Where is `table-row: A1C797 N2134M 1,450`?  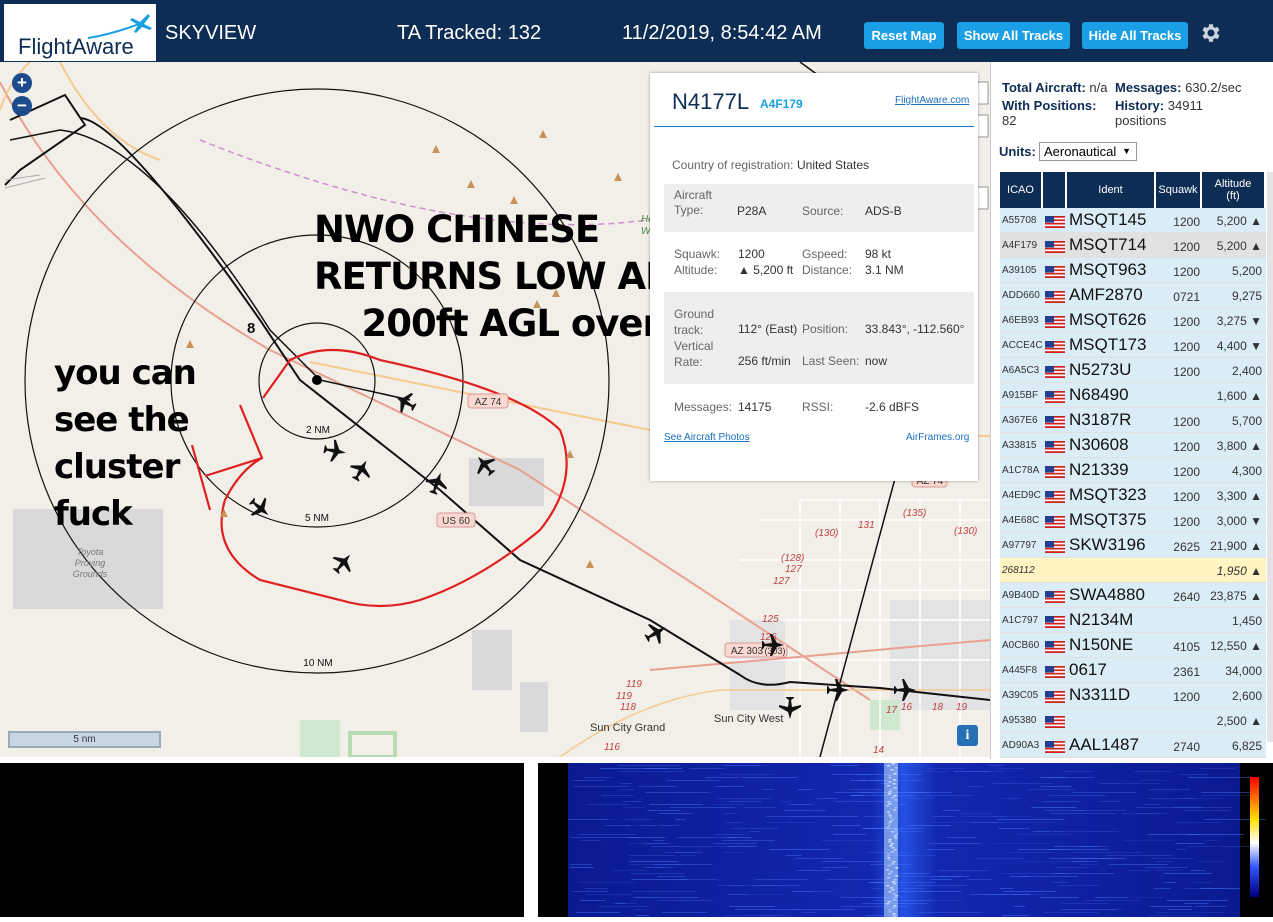
table-row: A1C797 N2134M 1,450 is located at coordinates (1133, 620).